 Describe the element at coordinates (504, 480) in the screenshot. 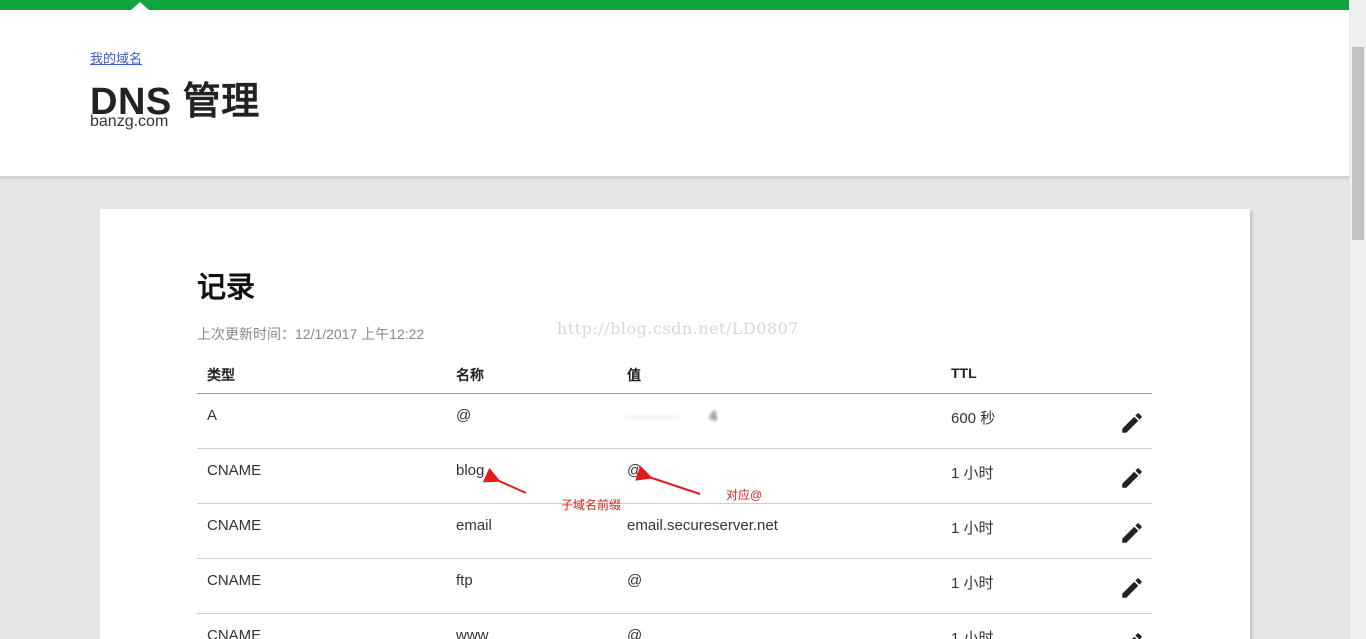

I see `arrow-to-blog-icon` at that location.